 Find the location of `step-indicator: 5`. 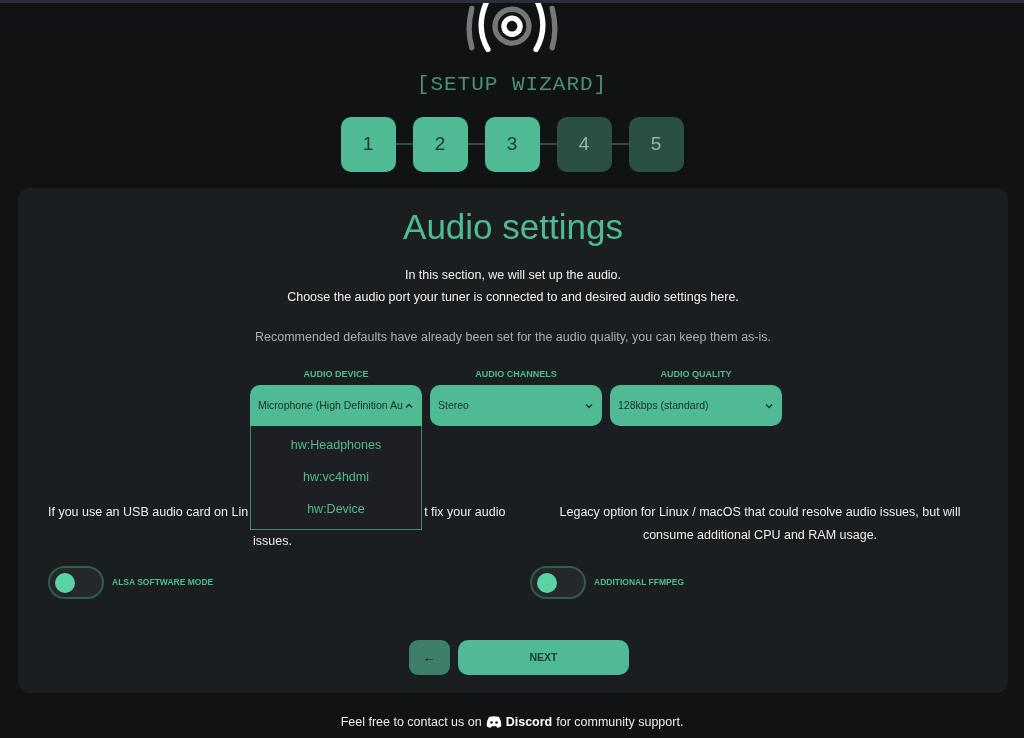

step-indicator: 5 is located at coordinates (656, 144).